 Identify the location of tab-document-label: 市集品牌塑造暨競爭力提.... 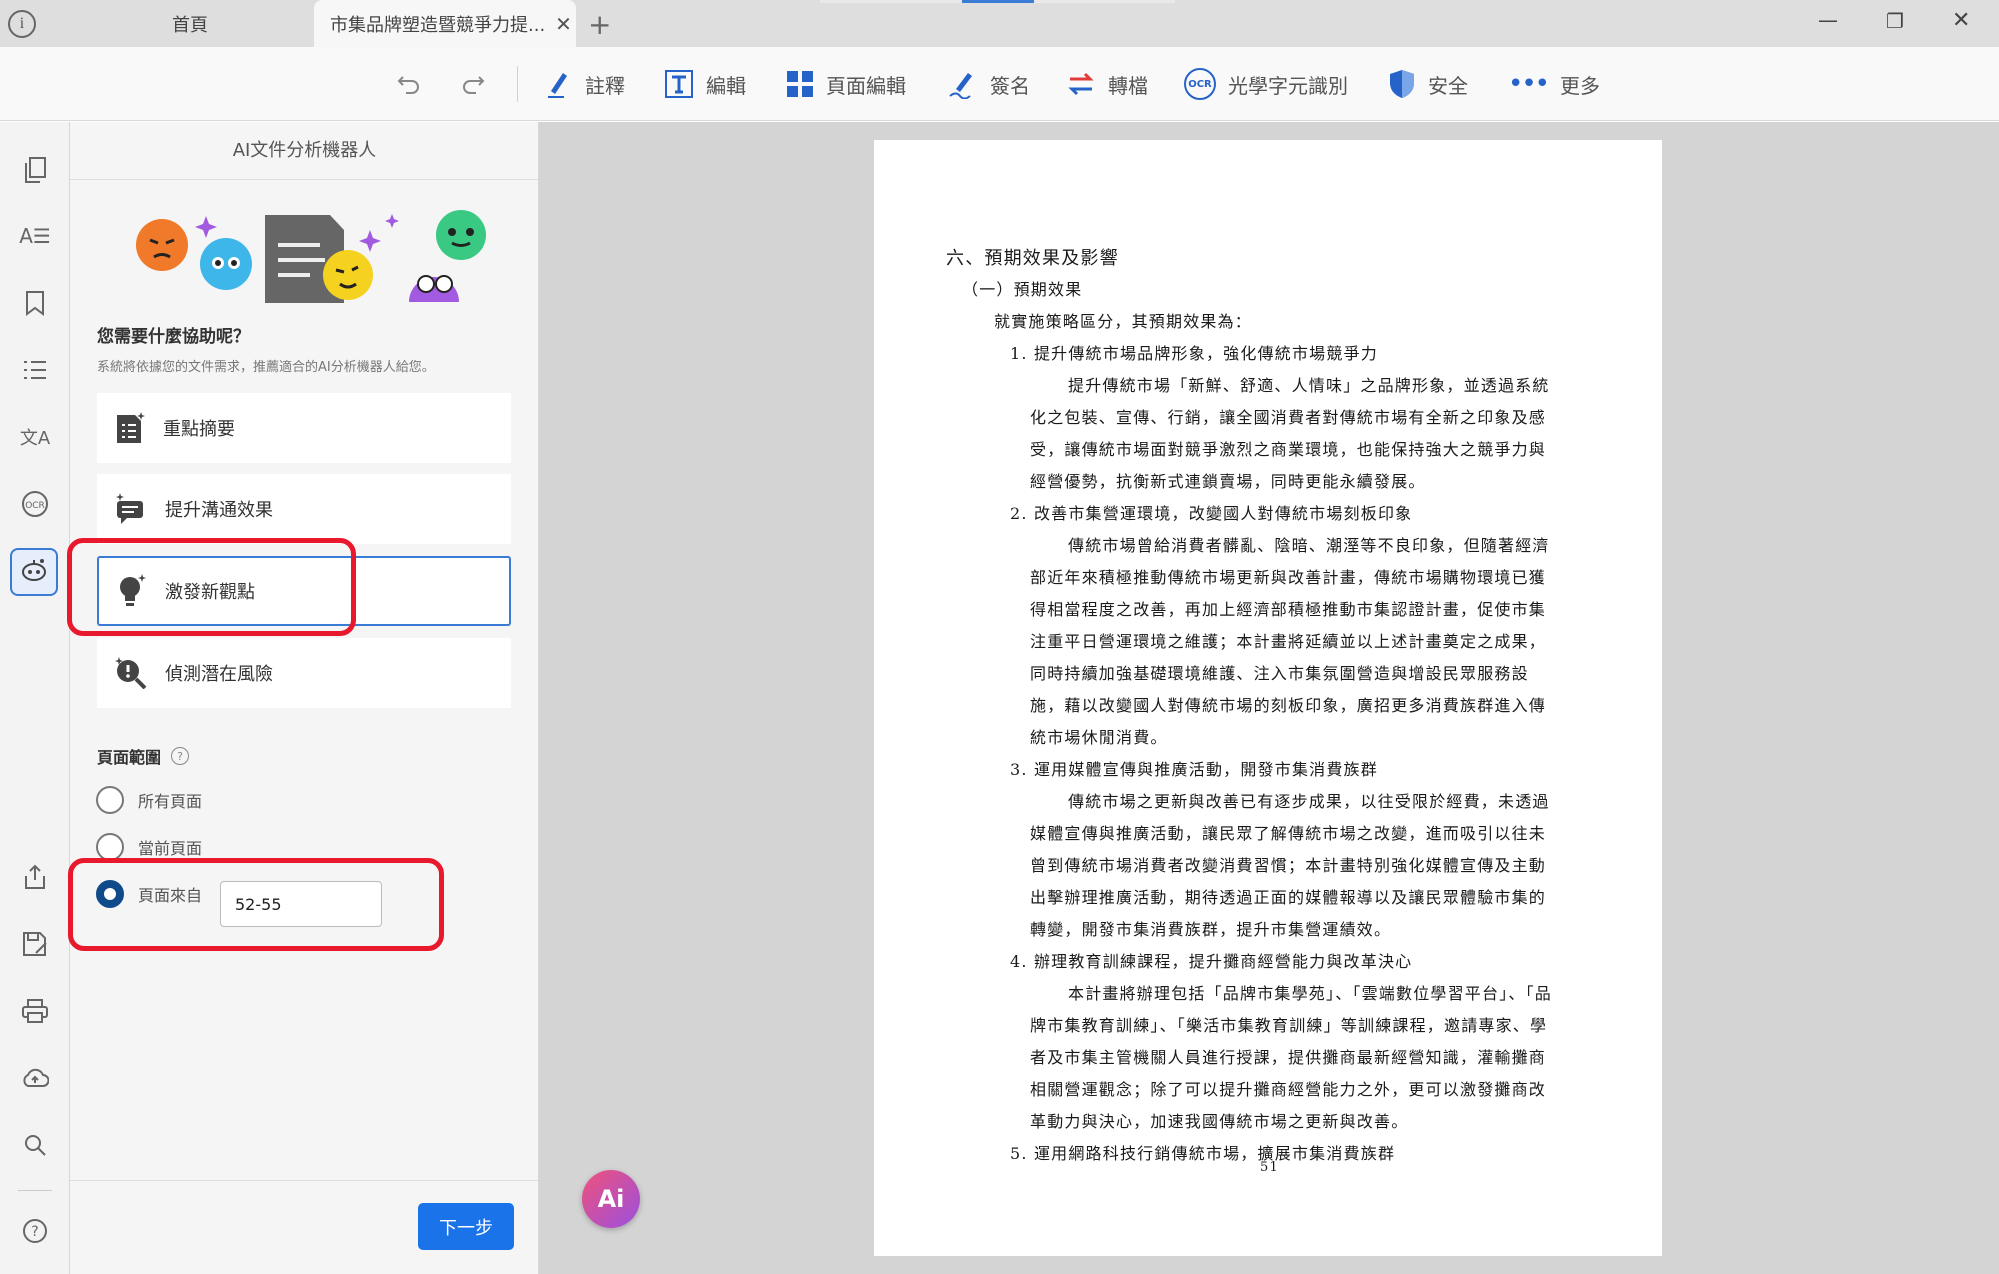
(438, 25).